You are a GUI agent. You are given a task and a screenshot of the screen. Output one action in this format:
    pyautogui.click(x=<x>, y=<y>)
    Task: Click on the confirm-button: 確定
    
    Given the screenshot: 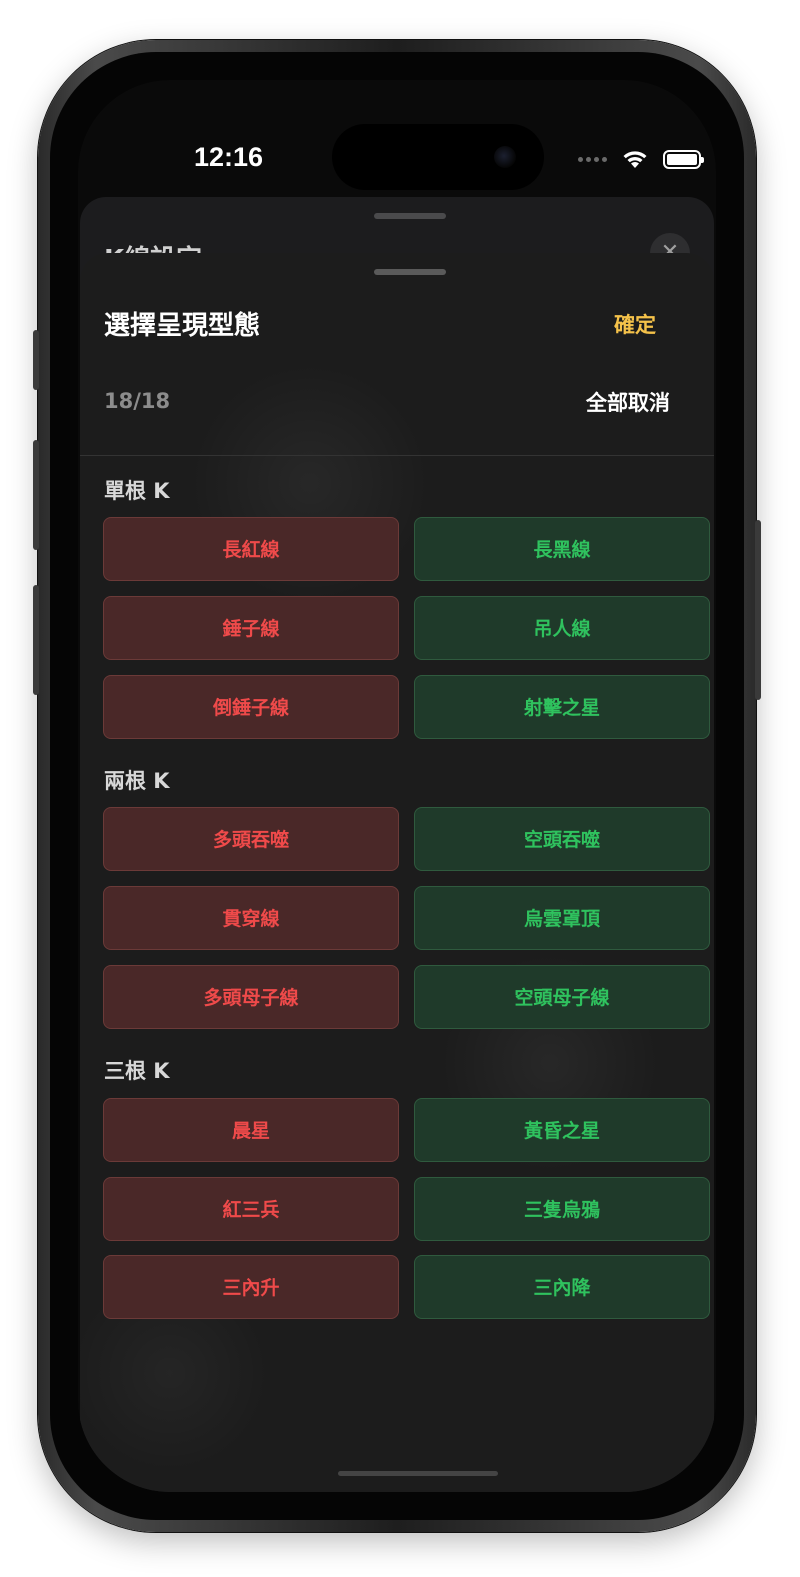 What is the action you would take?
    pyautogui.click(x=635, y=324)
    